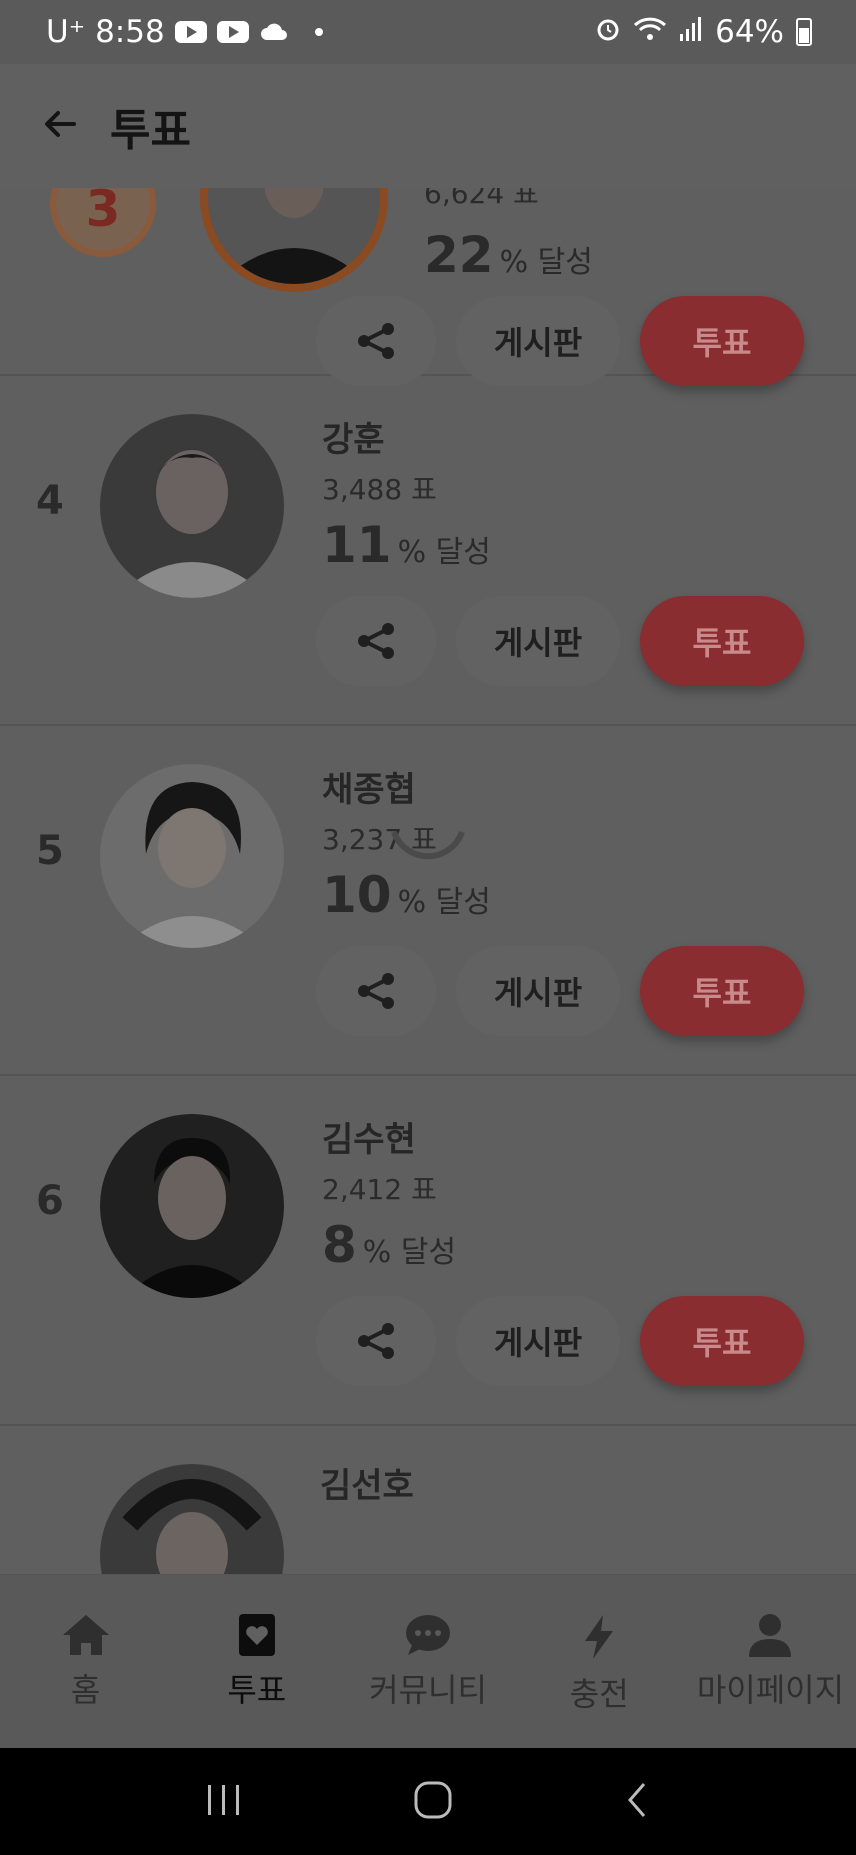  What do you see at coordinates (428, 126) in the screenshot?
I see `app-header: 투표` at bounding box center [428, 126].